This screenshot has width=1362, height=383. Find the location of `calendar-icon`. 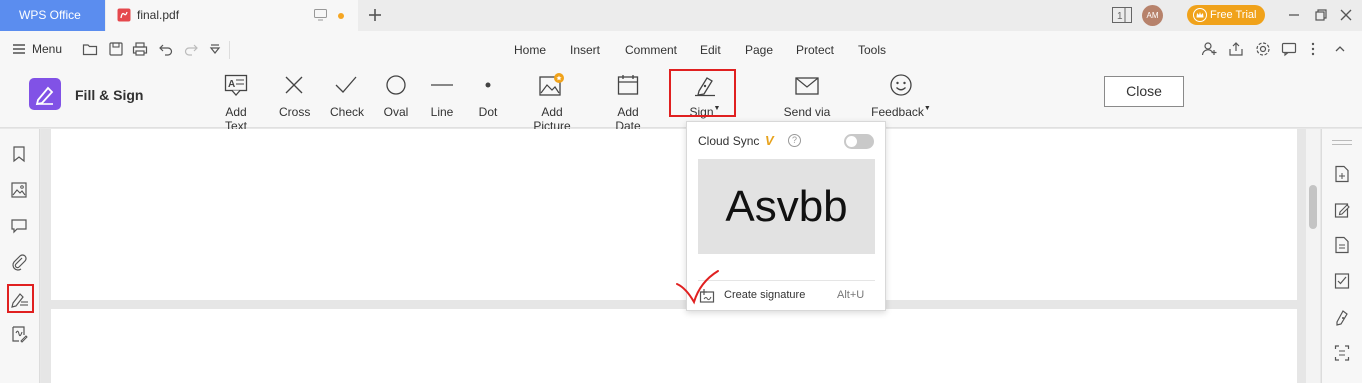

calendar-icon is located at coordinates (628, 85).